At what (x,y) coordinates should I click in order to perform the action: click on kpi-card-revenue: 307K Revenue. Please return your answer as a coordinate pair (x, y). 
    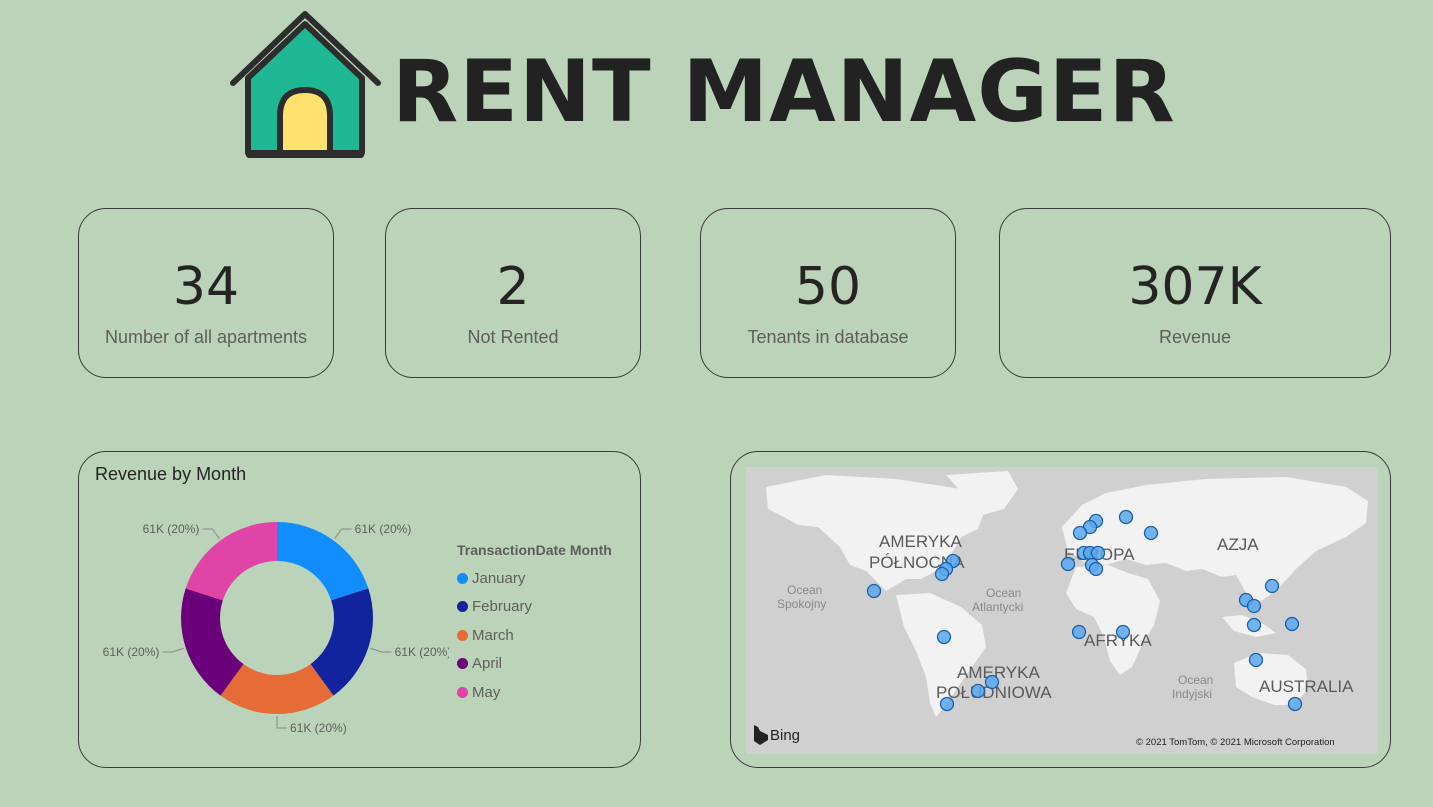
    Looking at the image, I should click on (1195, 293).